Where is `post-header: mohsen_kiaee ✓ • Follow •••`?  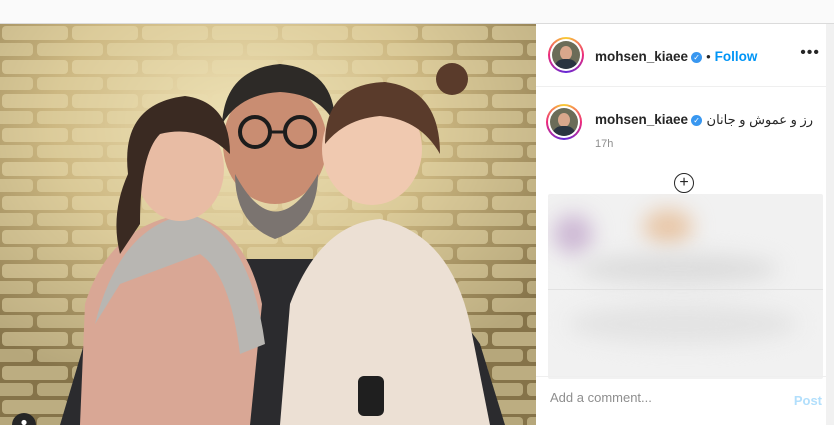 post-header: mohsen_kiaee ✓ • Follow ••• is located at coordinates (685, 55).